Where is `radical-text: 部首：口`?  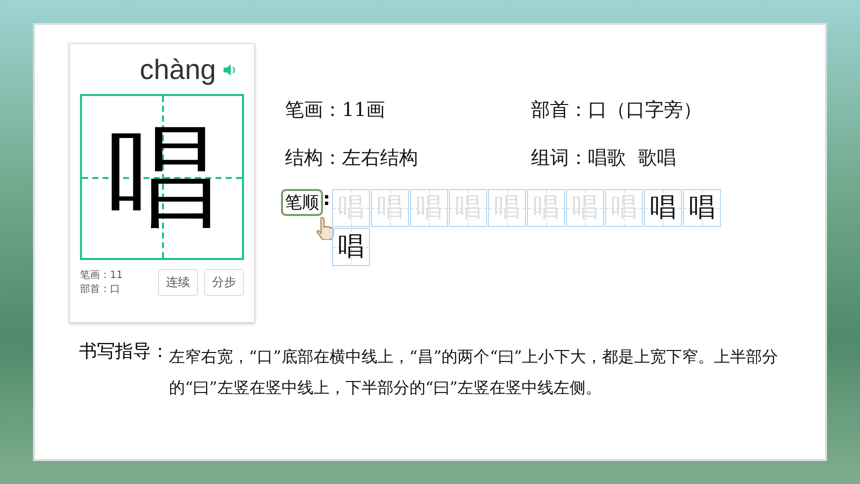
radical-text: 部首：口 is located at coordinates (100, 289).